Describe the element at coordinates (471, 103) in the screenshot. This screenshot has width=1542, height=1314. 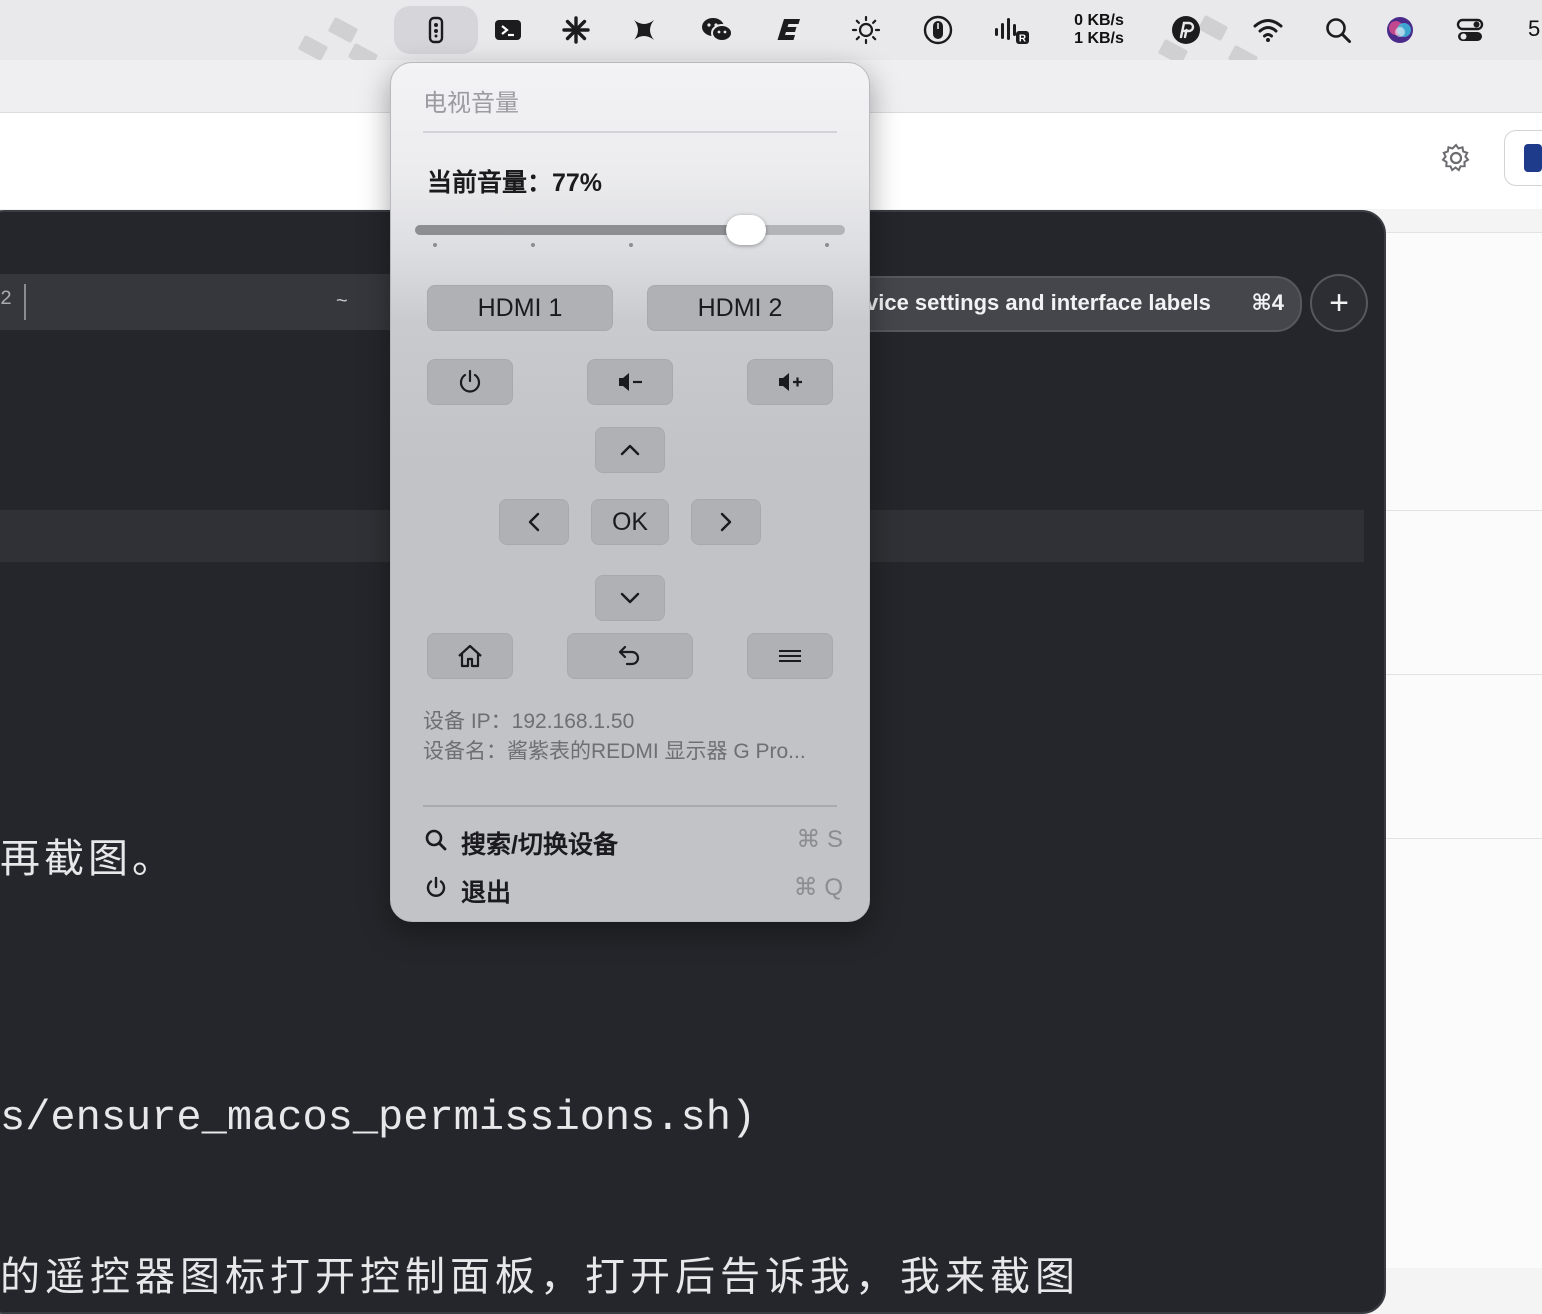
I see `panel-title: 电视音量` at that location.